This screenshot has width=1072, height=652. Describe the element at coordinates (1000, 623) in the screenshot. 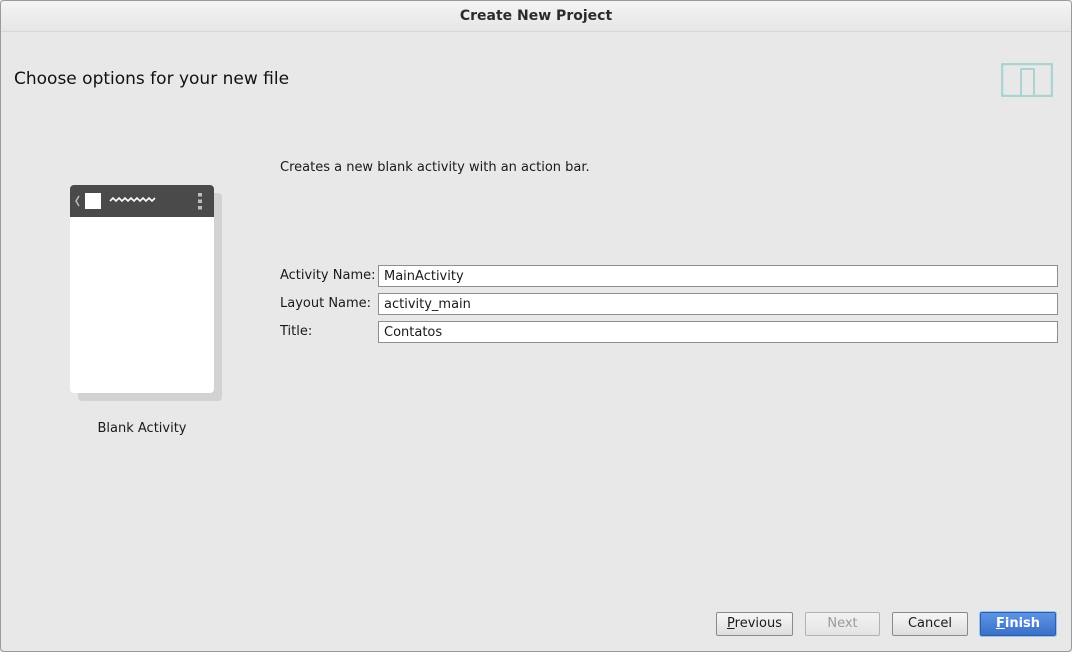

I see `finish-mnemonic: F` at that location.